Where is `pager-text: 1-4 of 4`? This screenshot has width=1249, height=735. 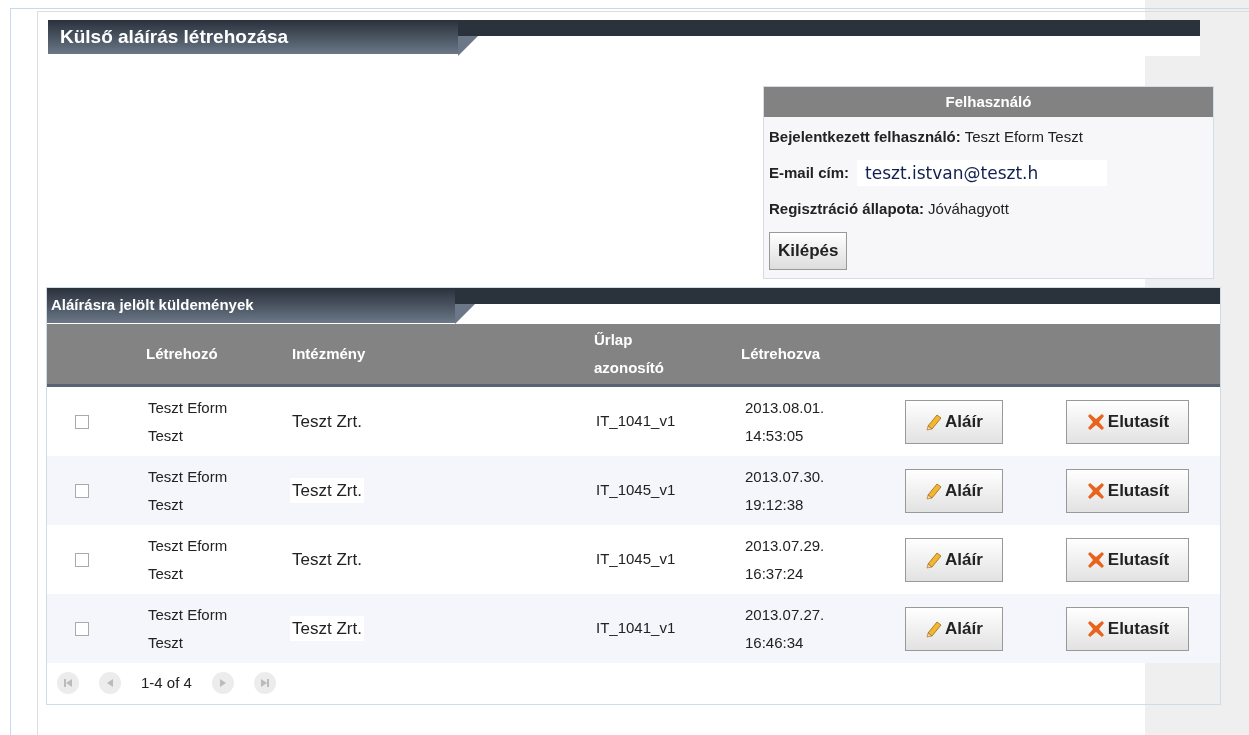
pager-text: 1-4 of 4 is located at coordinates (166, 682).